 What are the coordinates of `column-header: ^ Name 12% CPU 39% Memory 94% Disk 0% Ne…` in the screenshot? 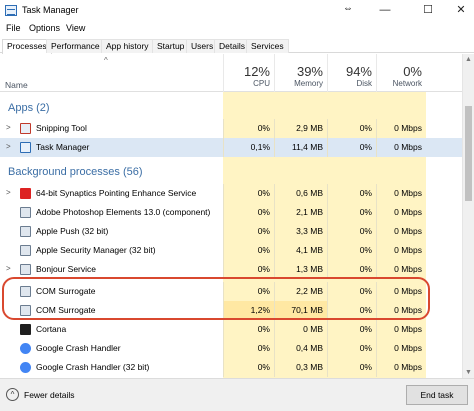 It's located at (231, 73).